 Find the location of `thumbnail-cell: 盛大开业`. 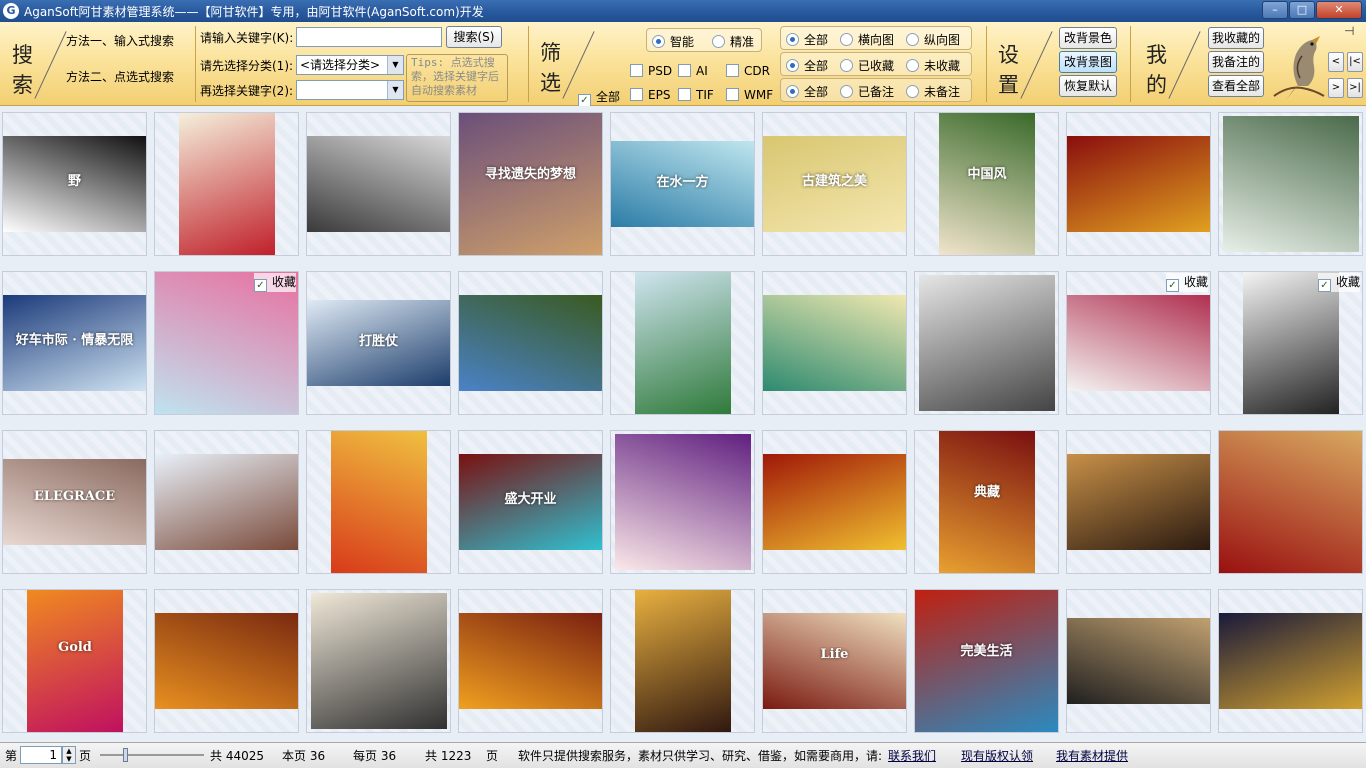

thumbnail-cell: 盛大开业 is located at coordinates (530, 502).